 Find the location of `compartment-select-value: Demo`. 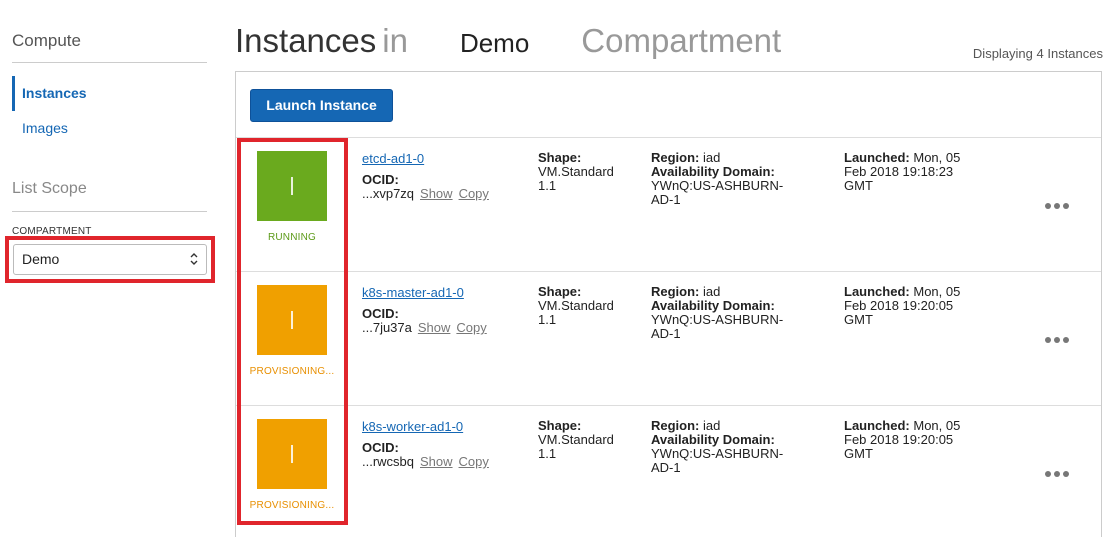

compartment-select-value: Demo is located at coordinates (41, 259).